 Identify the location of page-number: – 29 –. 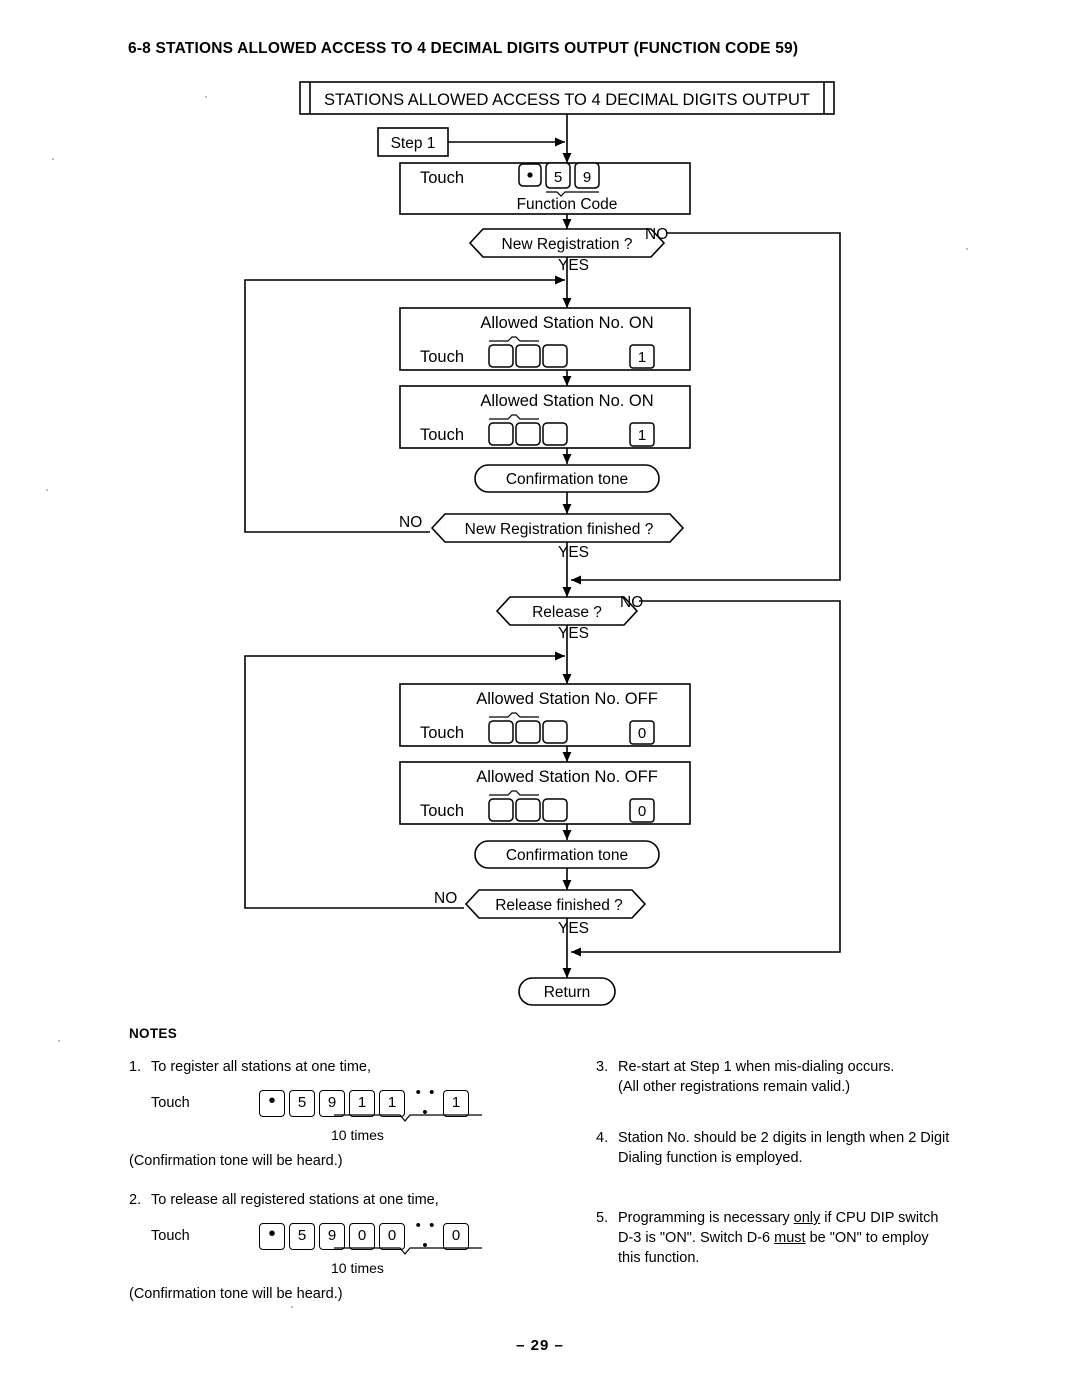
(540, 1345).